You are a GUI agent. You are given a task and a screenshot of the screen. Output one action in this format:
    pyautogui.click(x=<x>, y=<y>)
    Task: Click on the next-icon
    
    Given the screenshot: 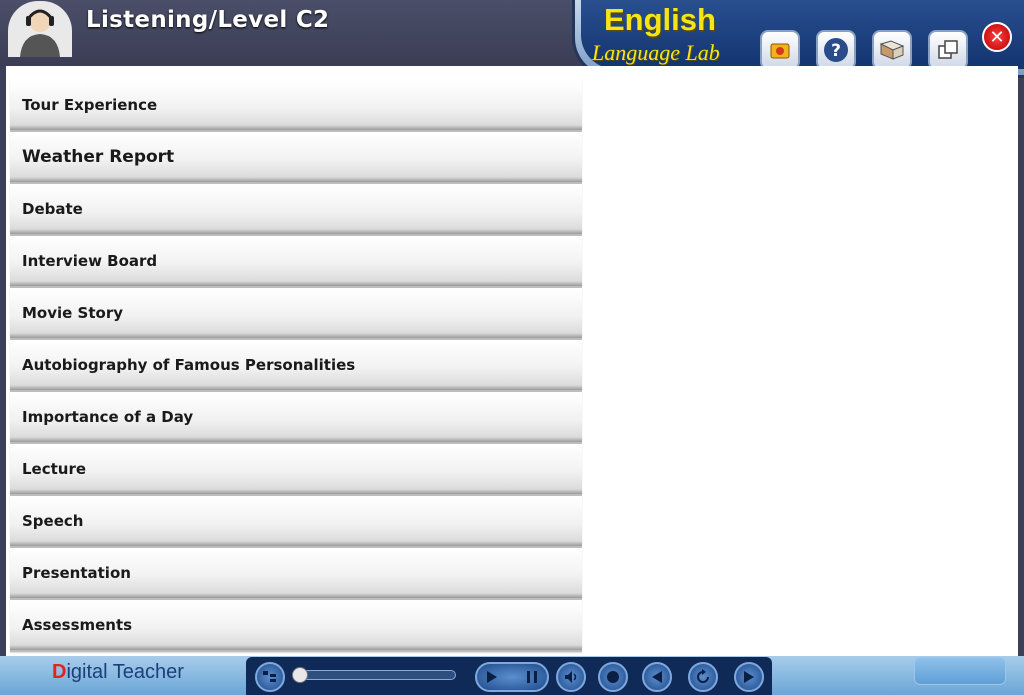 What is the action you would take?
    pyautogui.click(x=749, y=677)
    